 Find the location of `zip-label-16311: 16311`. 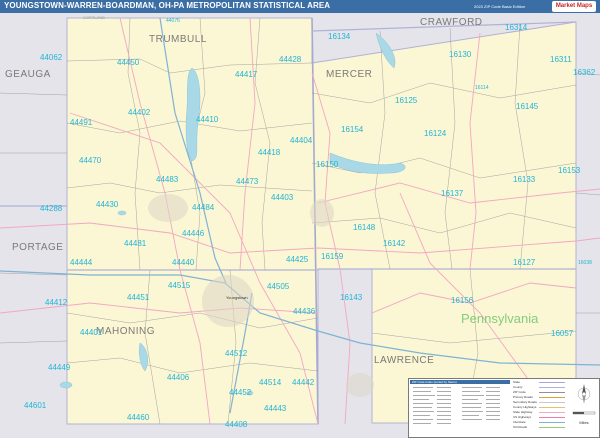

zip-label-16311: 16311 is located at coordinates (561, 59).